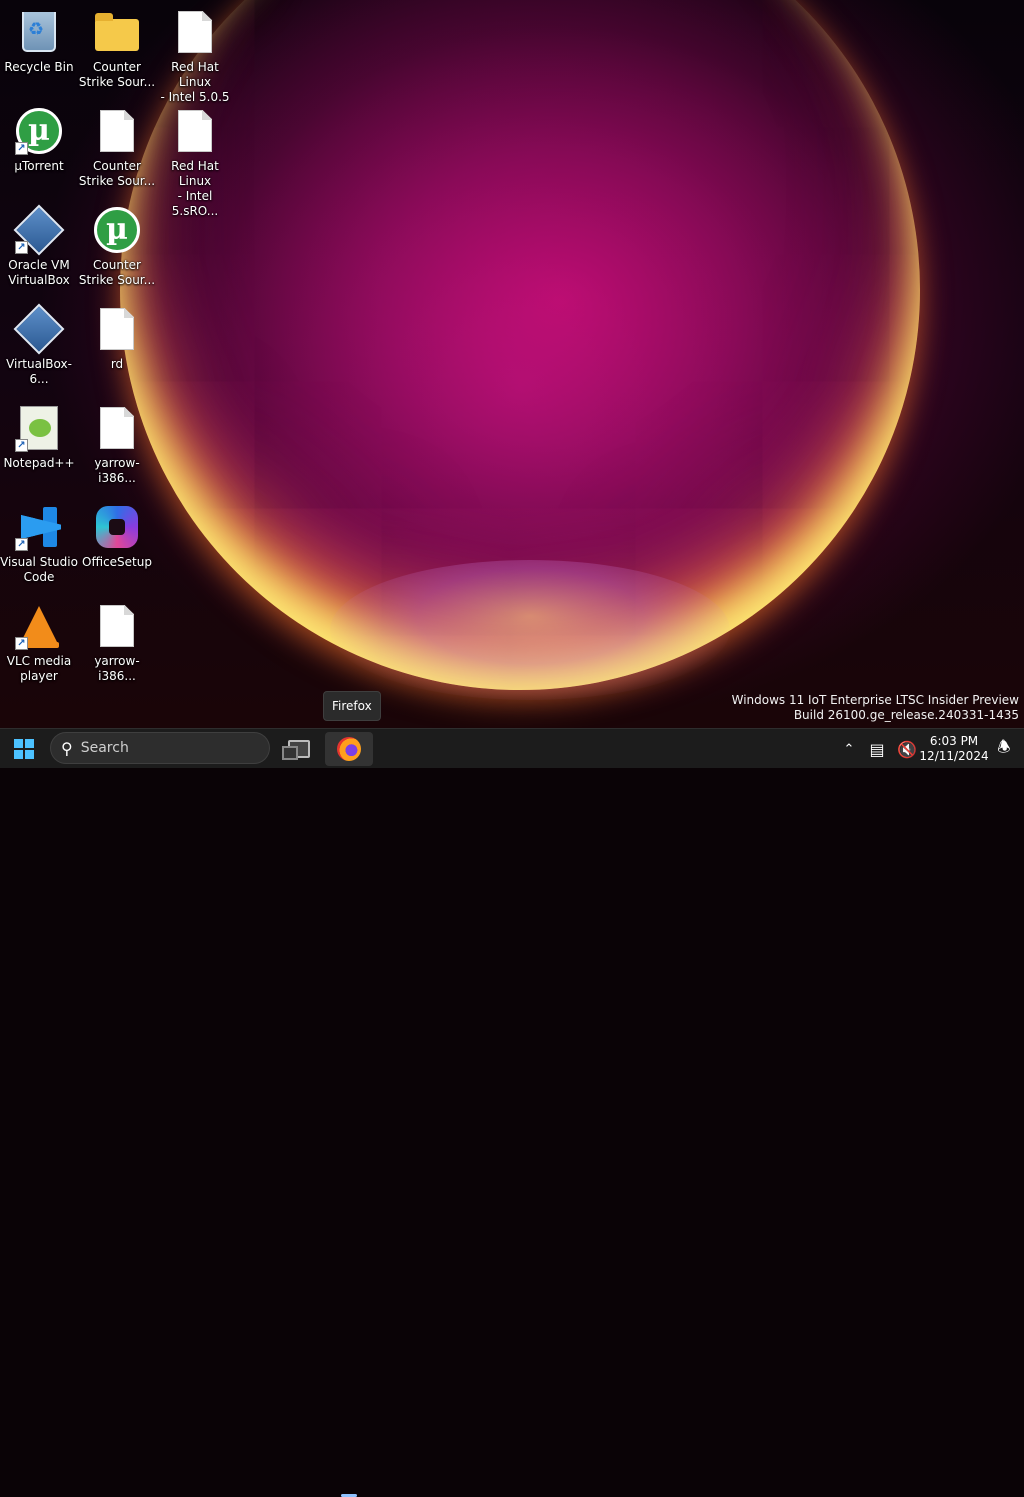 The height and width of the screenshot is (1497, 1024). I want to click on desktop-icon-label: µTorrent, so click(39, 166).